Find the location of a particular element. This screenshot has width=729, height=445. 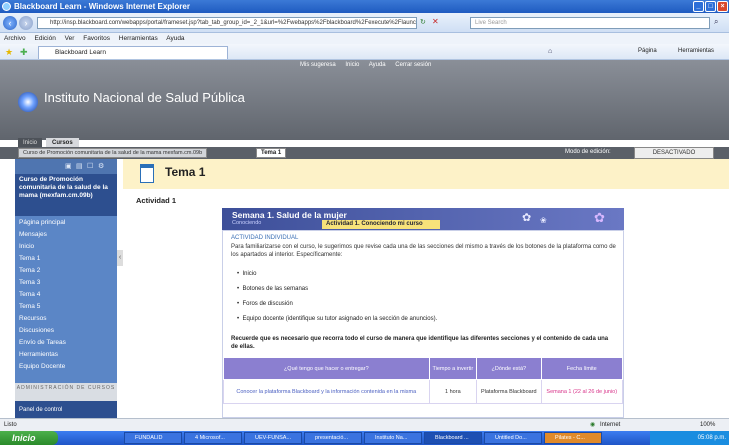

search-input: Live Search is located at coordinates (590, 23).